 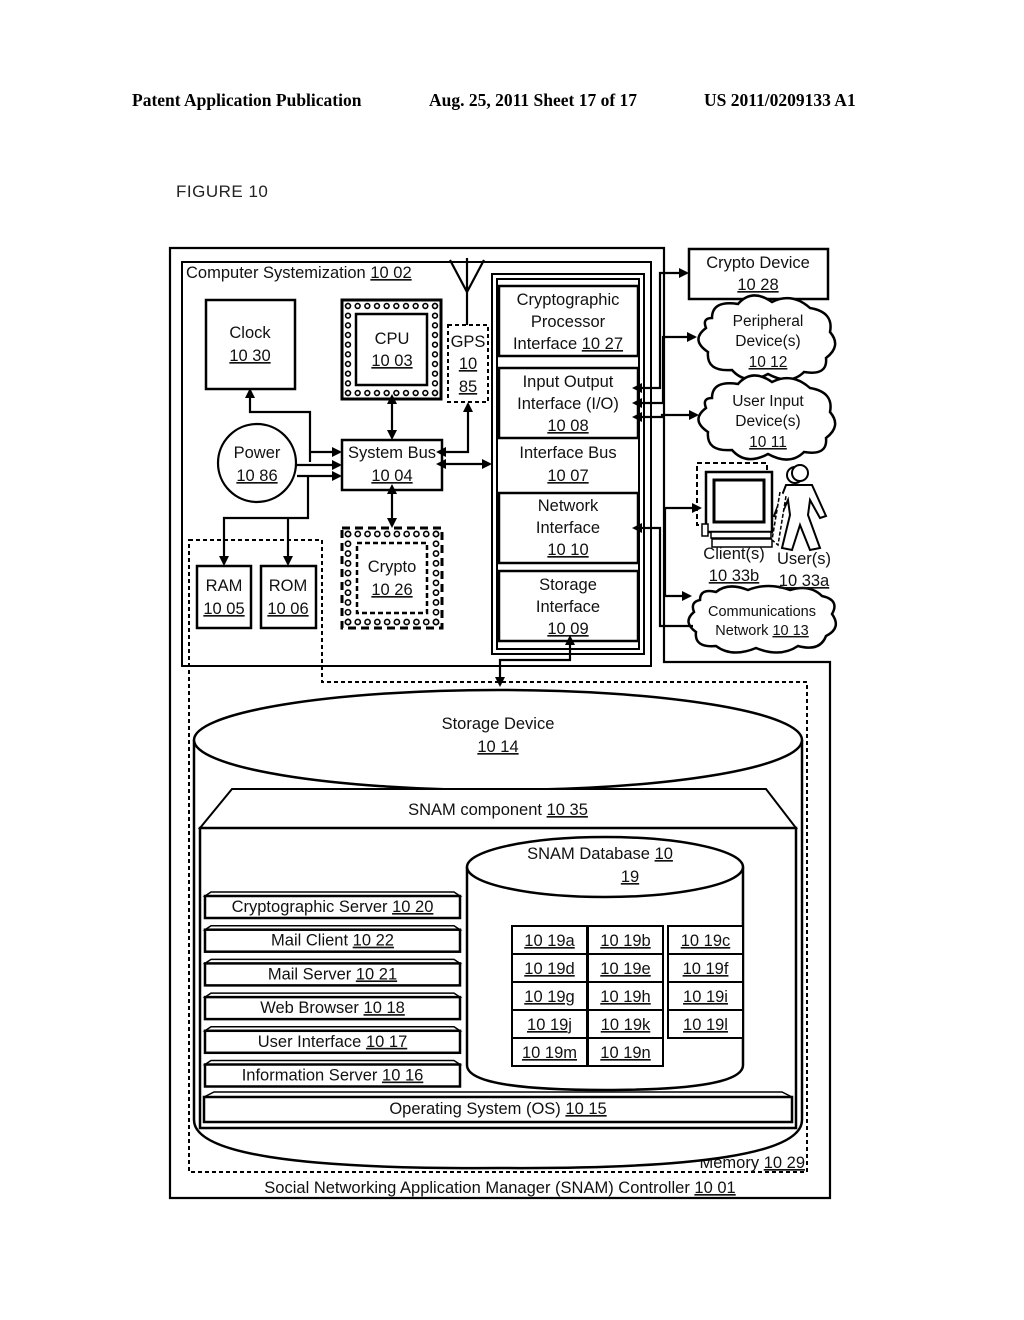 I want to click on network-interface-line1: Network, so click(x=568, y=506).